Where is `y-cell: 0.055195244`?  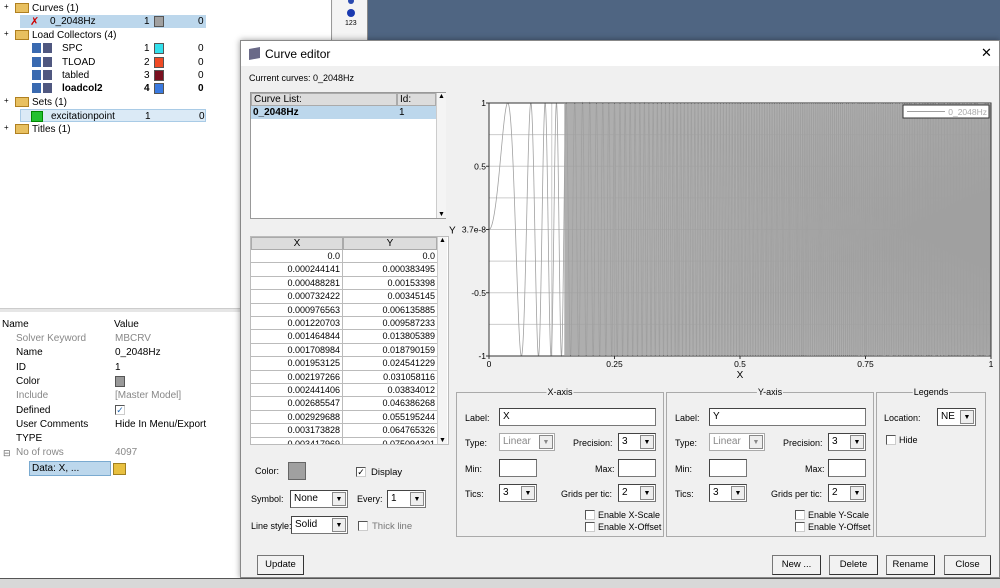
y-cell: 0.055195244 is located at coordinates (390, 417).